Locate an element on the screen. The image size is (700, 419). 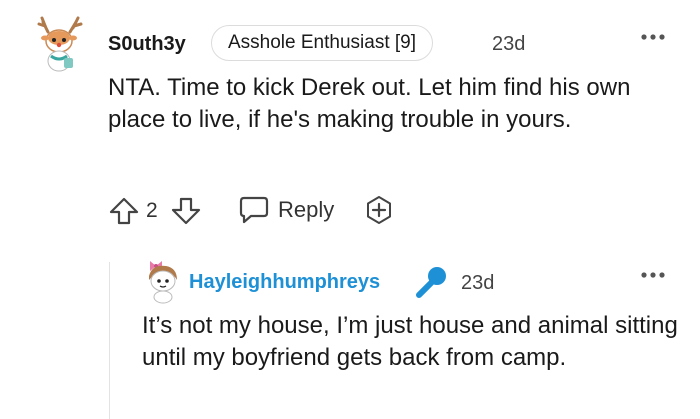
upvote-arrow-icon is located at coordinates (124, 211).